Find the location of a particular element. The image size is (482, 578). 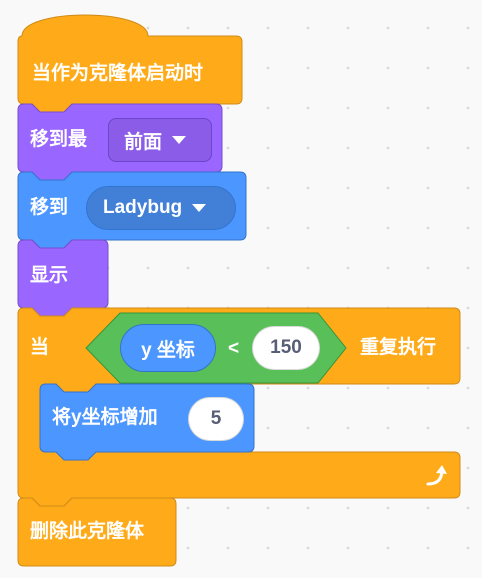

repeat-until-prefix: 当 is located at coordinates (40, 347).